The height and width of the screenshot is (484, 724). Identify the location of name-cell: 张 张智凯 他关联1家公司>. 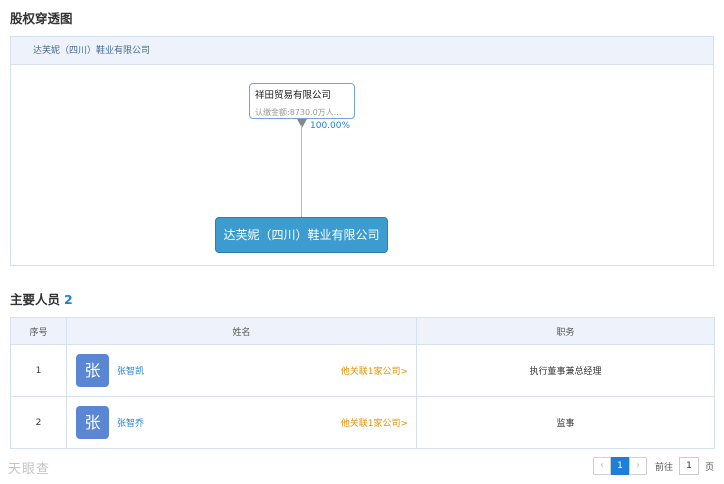
(241, 370).